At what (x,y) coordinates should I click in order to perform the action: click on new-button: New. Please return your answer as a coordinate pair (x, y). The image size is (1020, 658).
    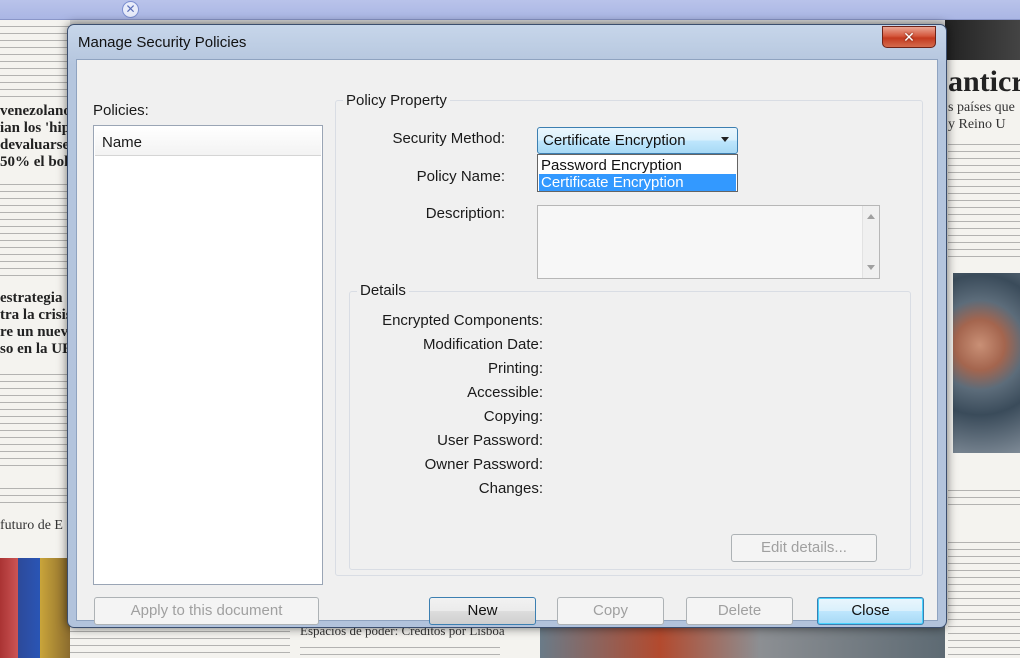
    Looking at the image, I should click on (482, 611).